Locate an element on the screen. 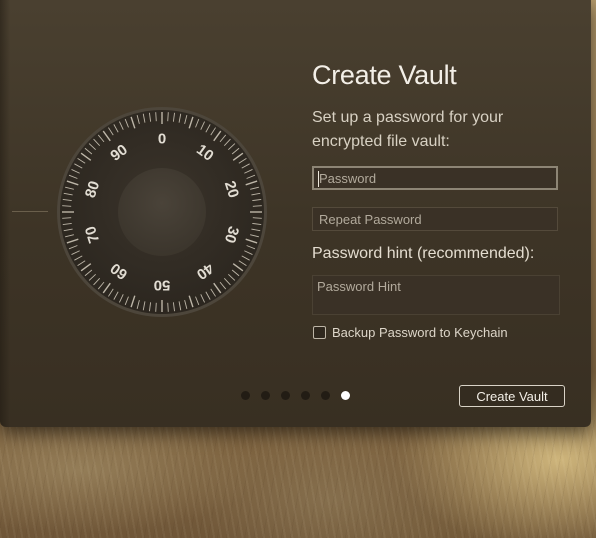 The height and width of the screenshot is (538, 596). keychain-backup-option: Backup Password to Keychain is located at coordinates (410, 332).